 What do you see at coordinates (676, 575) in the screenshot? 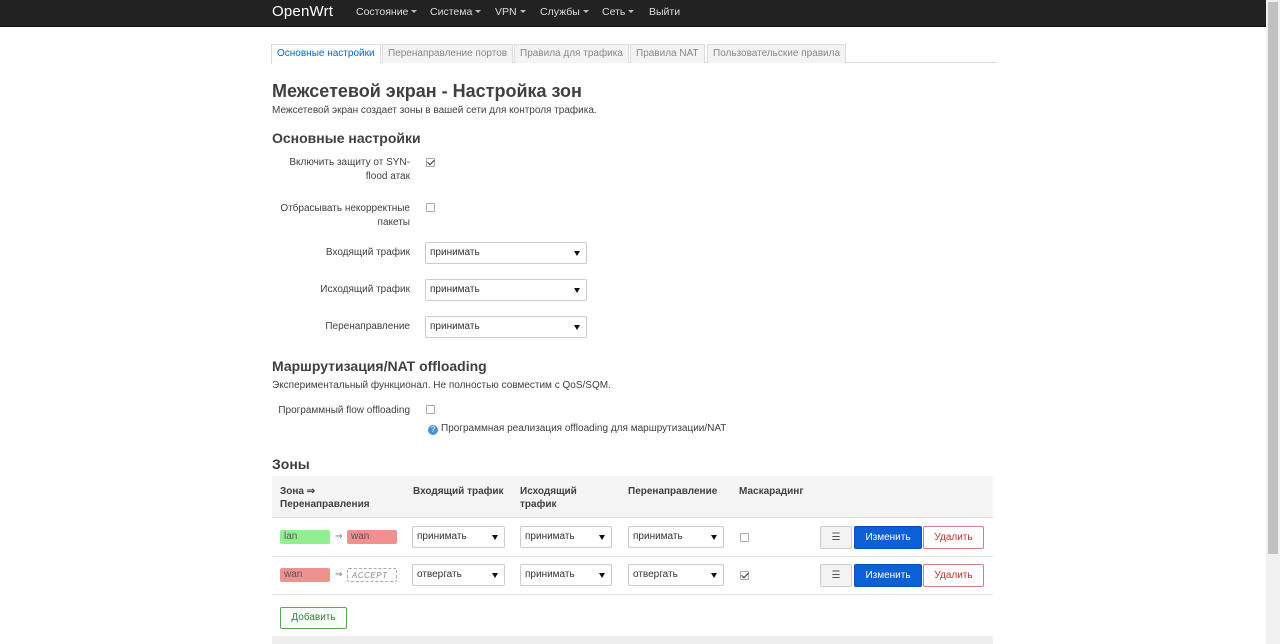
I see `zone-forward-select: отвергать` at bounding box center [676, 575].